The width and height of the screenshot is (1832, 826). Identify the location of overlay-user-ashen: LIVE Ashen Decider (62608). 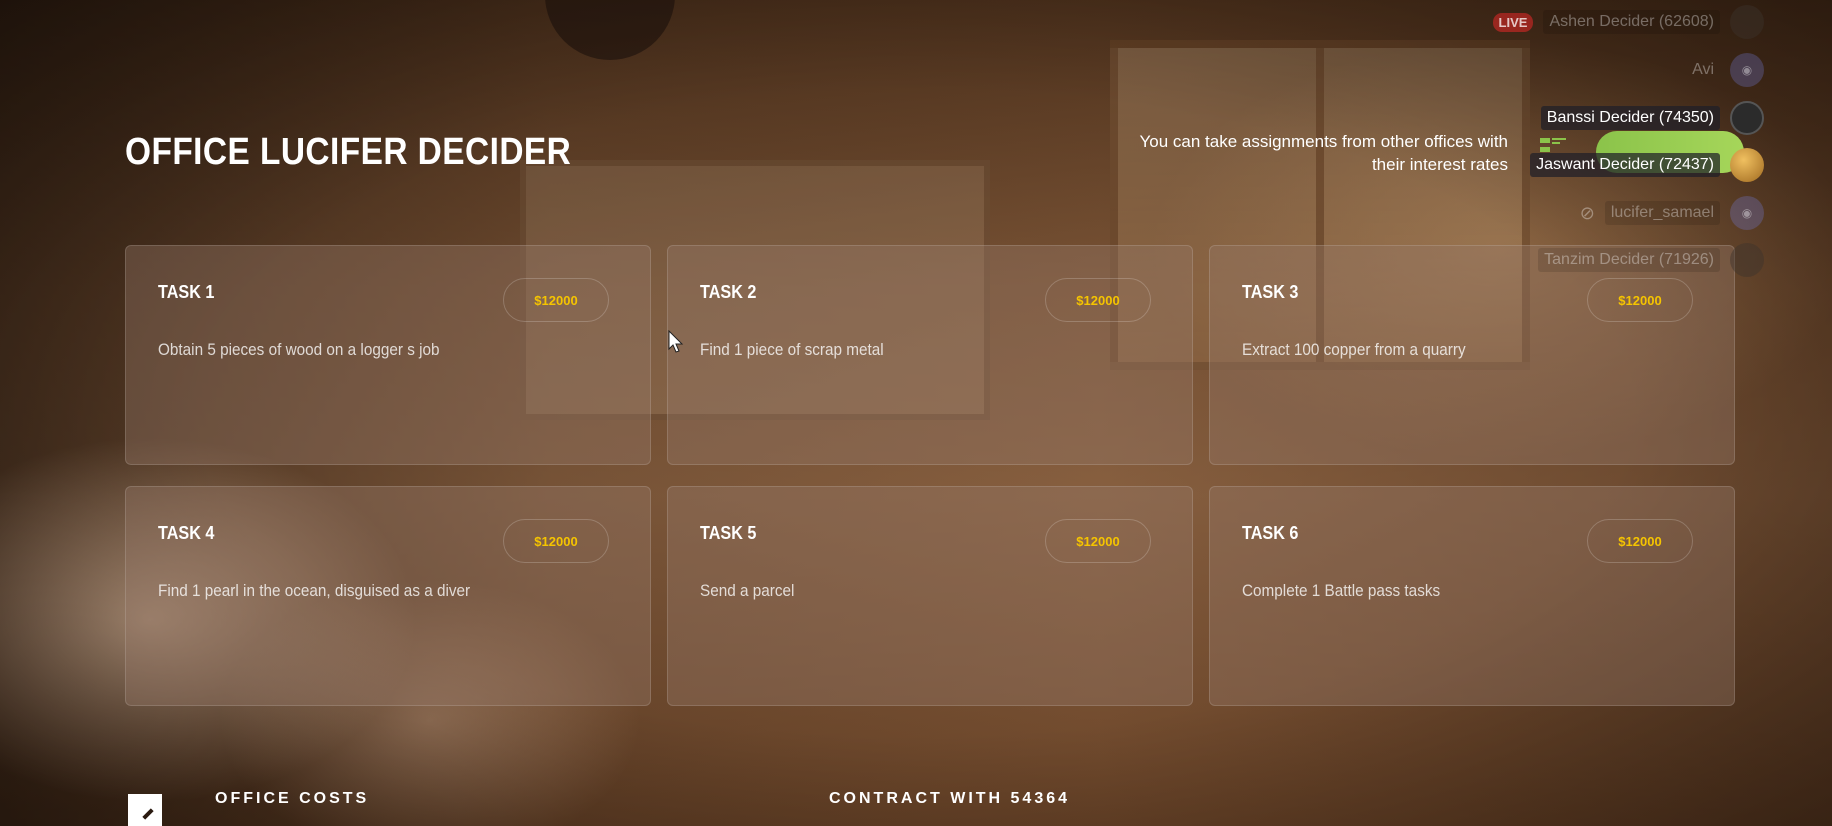
(1628, 22).